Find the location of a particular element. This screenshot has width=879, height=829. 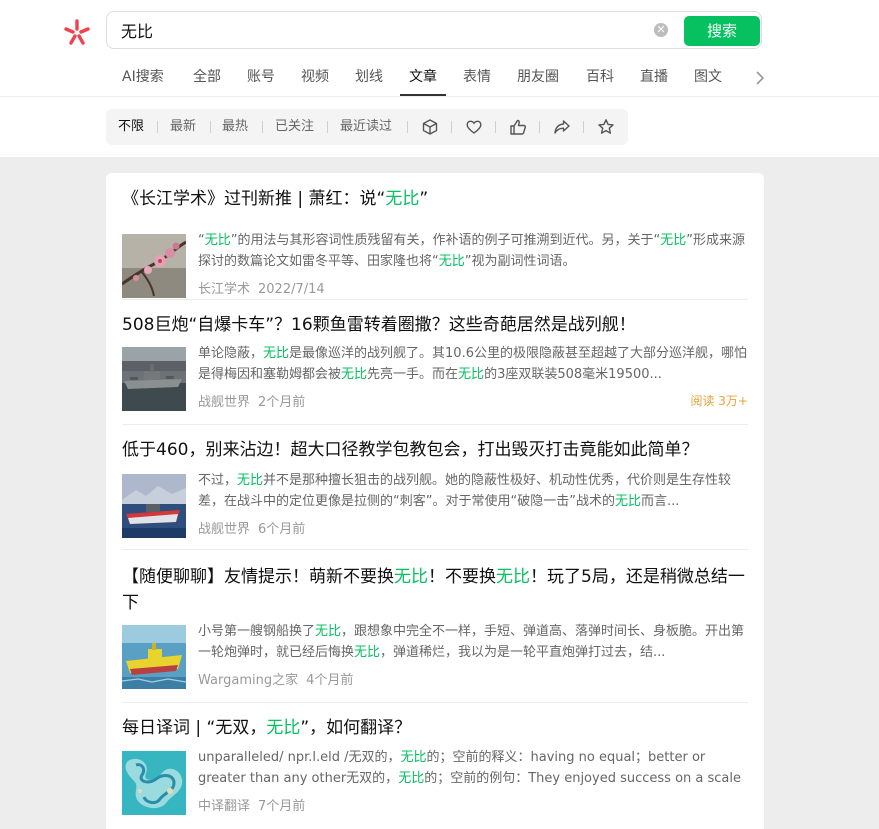

text-segment: 【随便聊聊】友情提示！萌新不要换 is located at coordinates (258, 577).